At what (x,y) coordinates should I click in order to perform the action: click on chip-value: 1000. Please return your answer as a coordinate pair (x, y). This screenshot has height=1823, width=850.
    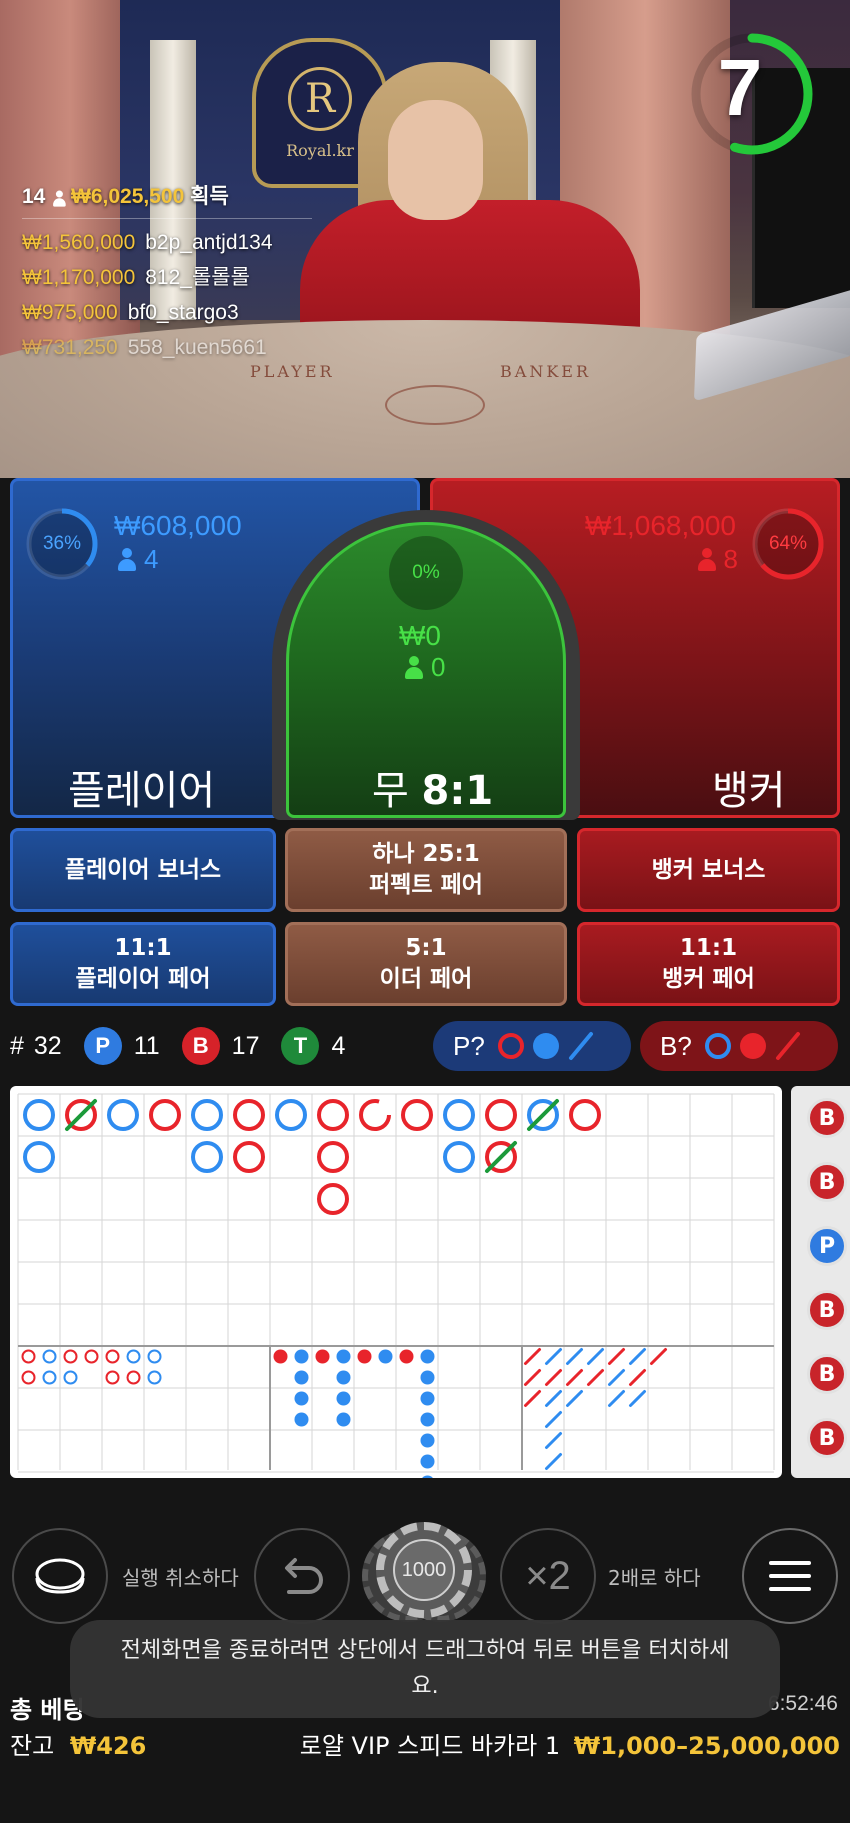
    Looking at the image, I should click on (424, 1570).